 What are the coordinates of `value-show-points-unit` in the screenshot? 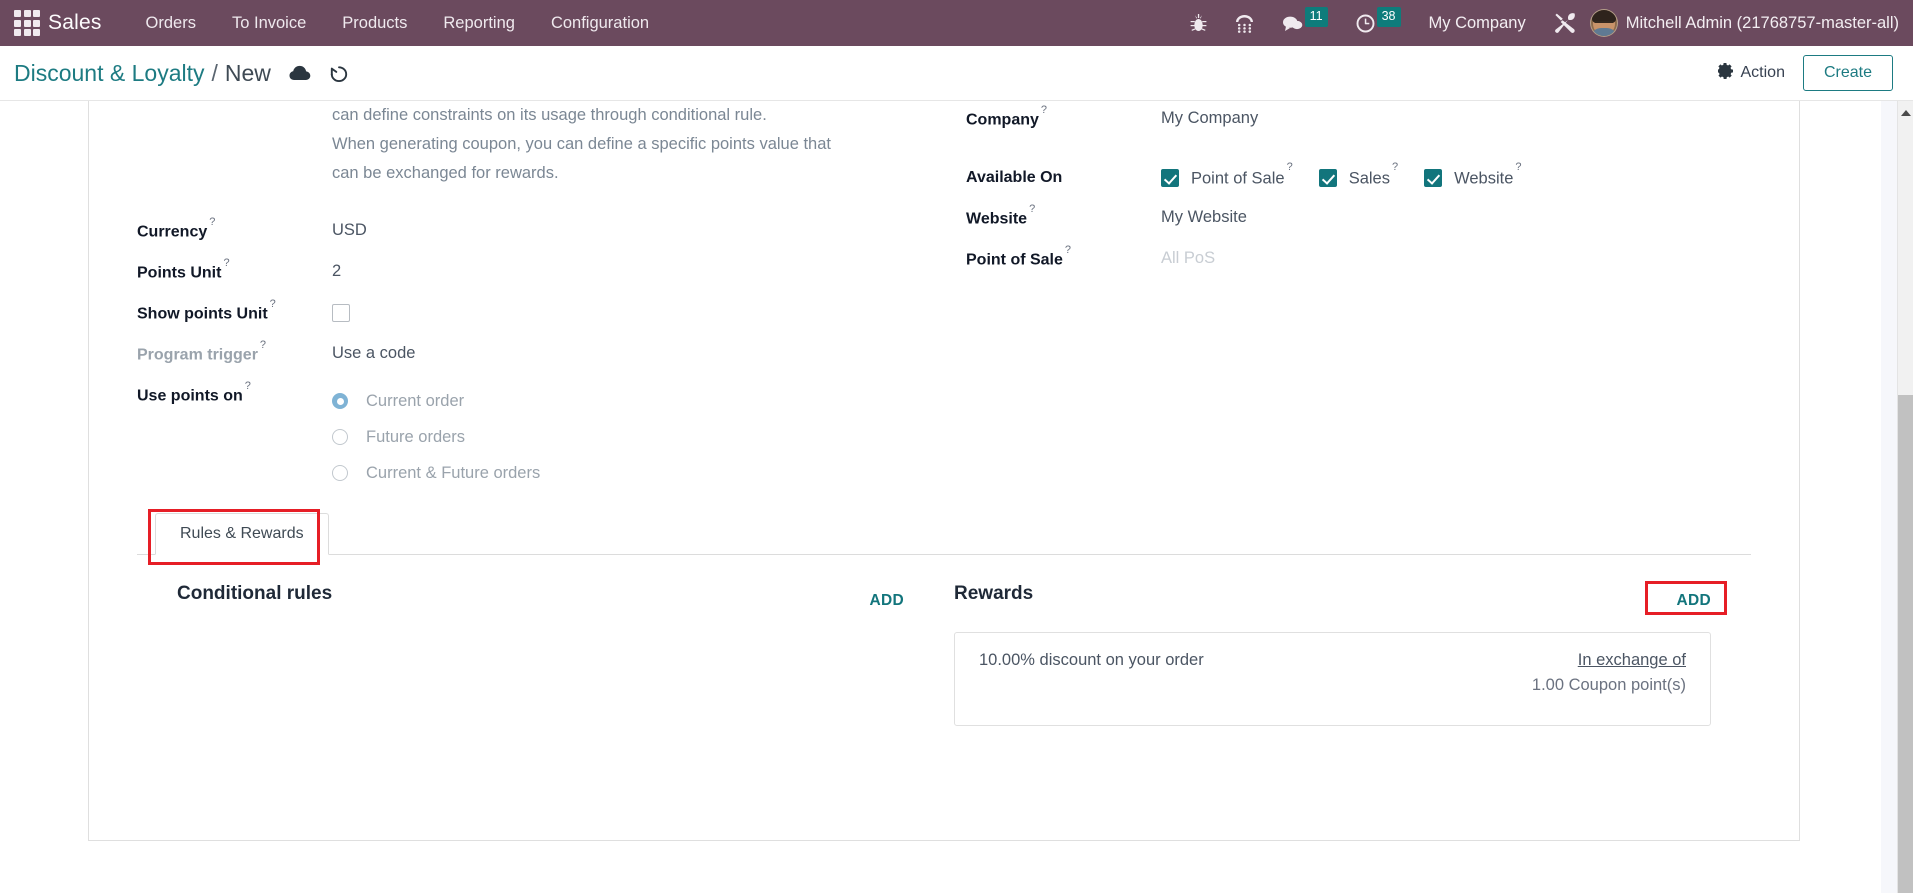 It's located at (341, 311).